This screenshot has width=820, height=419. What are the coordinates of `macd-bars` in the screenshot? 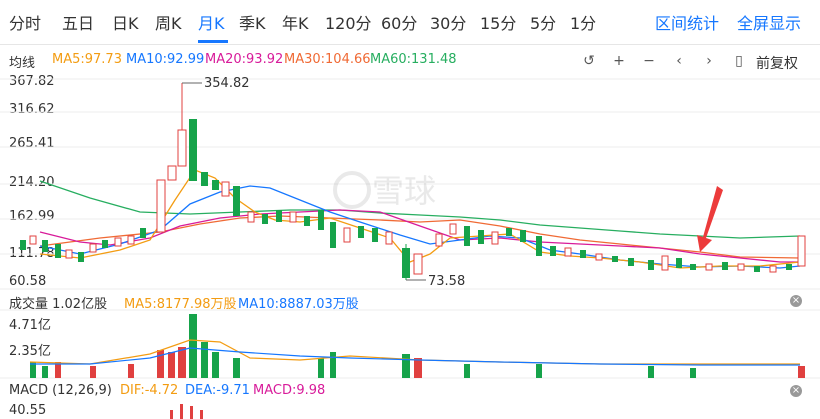 It's located at (186, 411).